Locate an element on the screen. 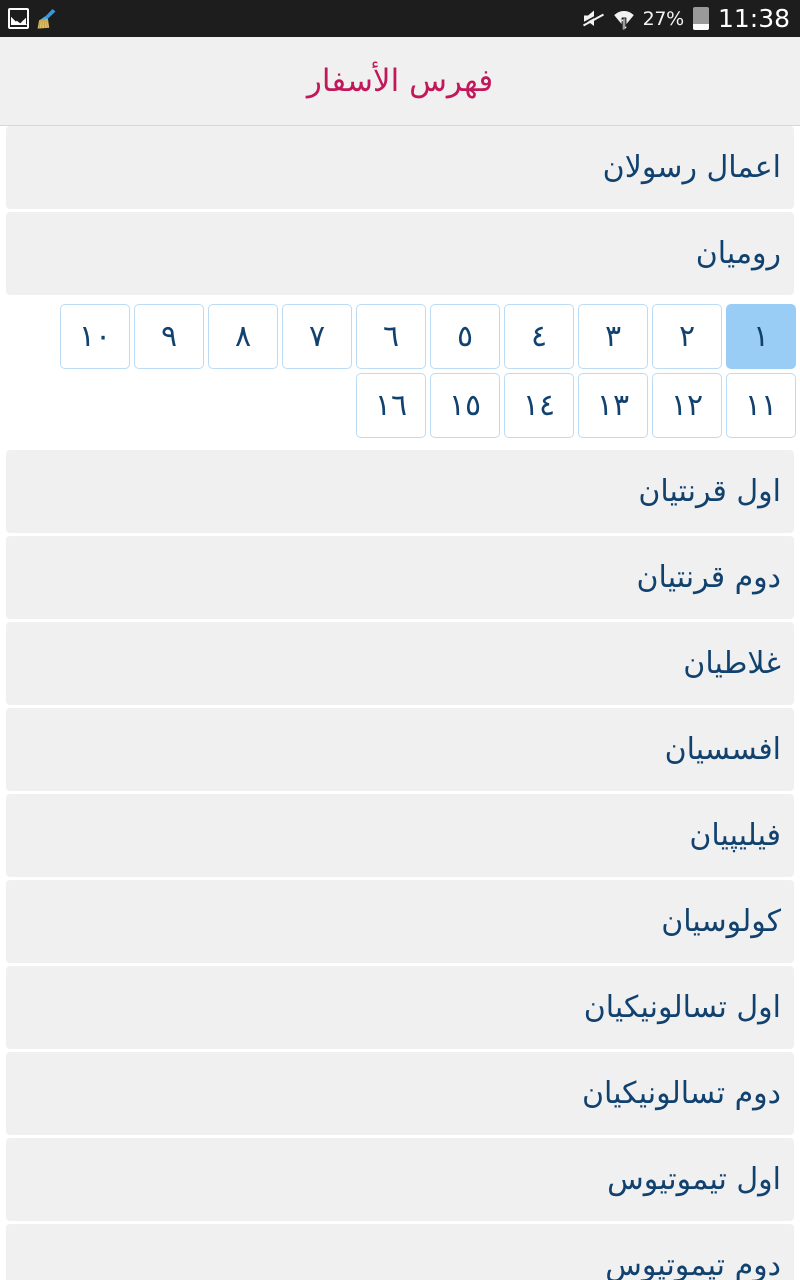 This screenshot has height=1280, width=800. chapter-row-1: ١ ٢ ٣ ٤ ٥ ٦ ٧ ٨ ٩ ١٠ is located at coordinates (400, 336).